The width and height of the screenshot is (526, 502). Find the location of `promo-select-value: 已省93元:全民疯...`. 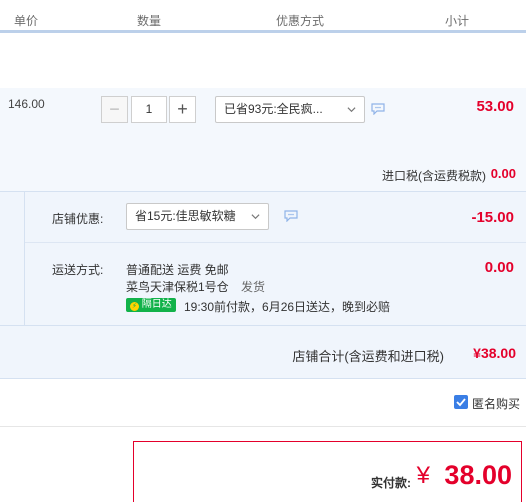

promo-select-value: 已省93元:全民疯... is located at coordinates (273, 109).